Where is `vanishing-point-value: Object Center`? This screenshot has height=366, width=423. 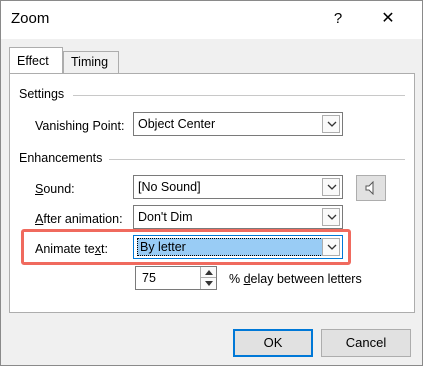 vanishing-point-value: Object Center is located at coordinates (177, 124).